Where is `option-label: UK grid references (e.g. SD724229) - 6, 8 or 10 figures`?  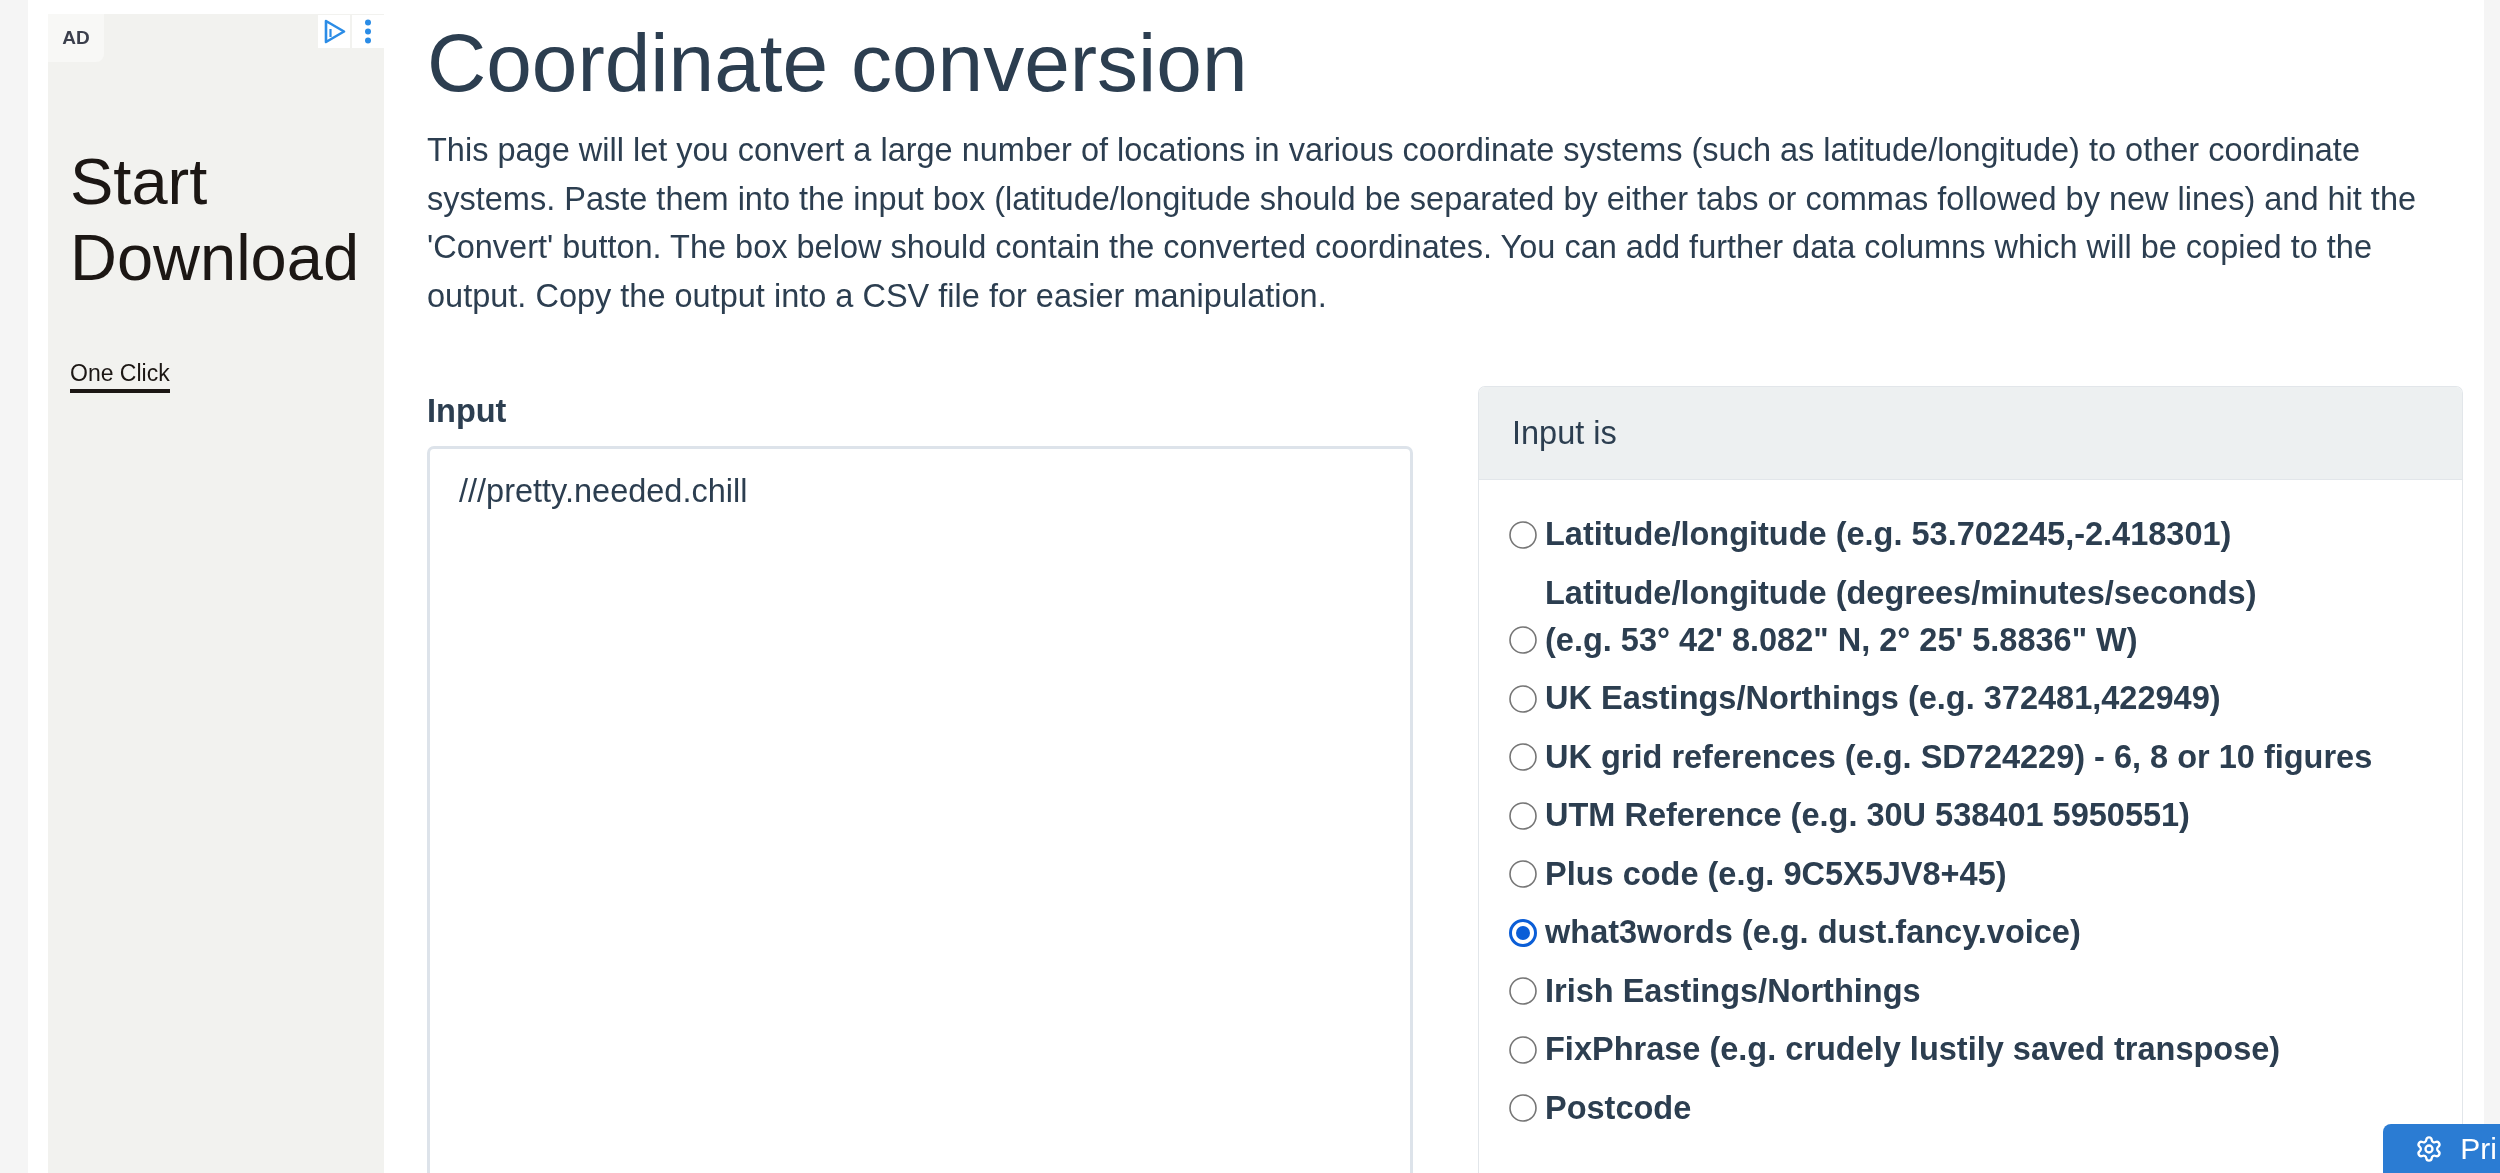
option-label: UK grid references (e.g. SD724229) - 6, 8 or 10 figures is located at coordinates (1959, 757).